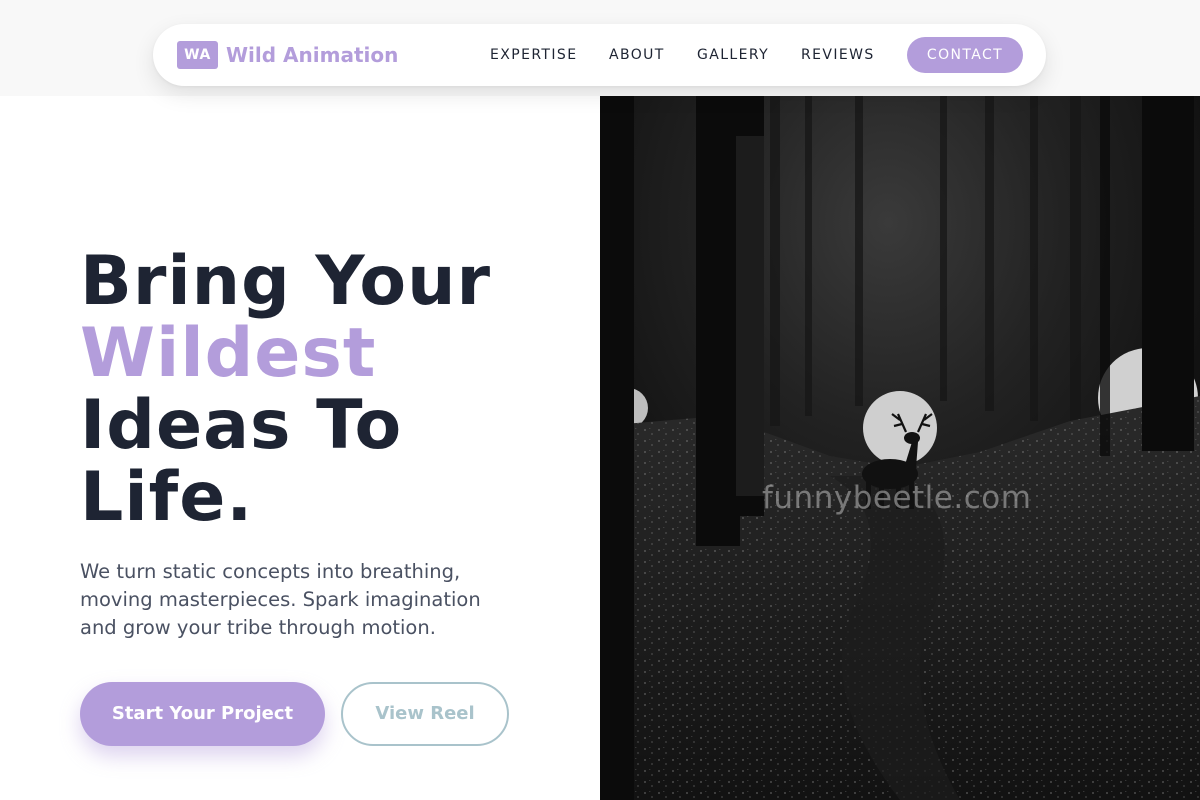 This screenshot has width=1200, height=800. I want to click on hero-title: Bring Your Wildest Ideas To Life., so click(285, 390).